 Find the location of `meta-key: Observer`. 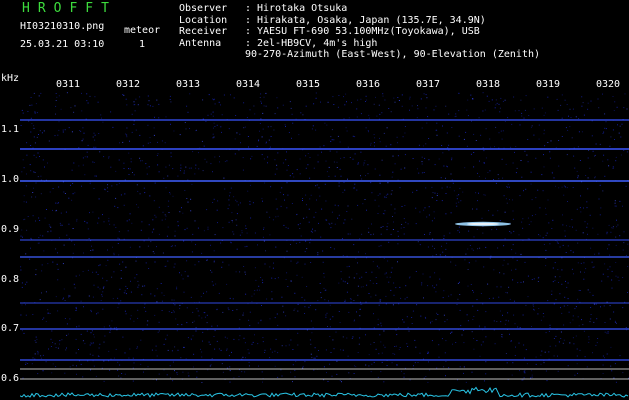

meta-key: Observer is located at coordinates (203, 8).